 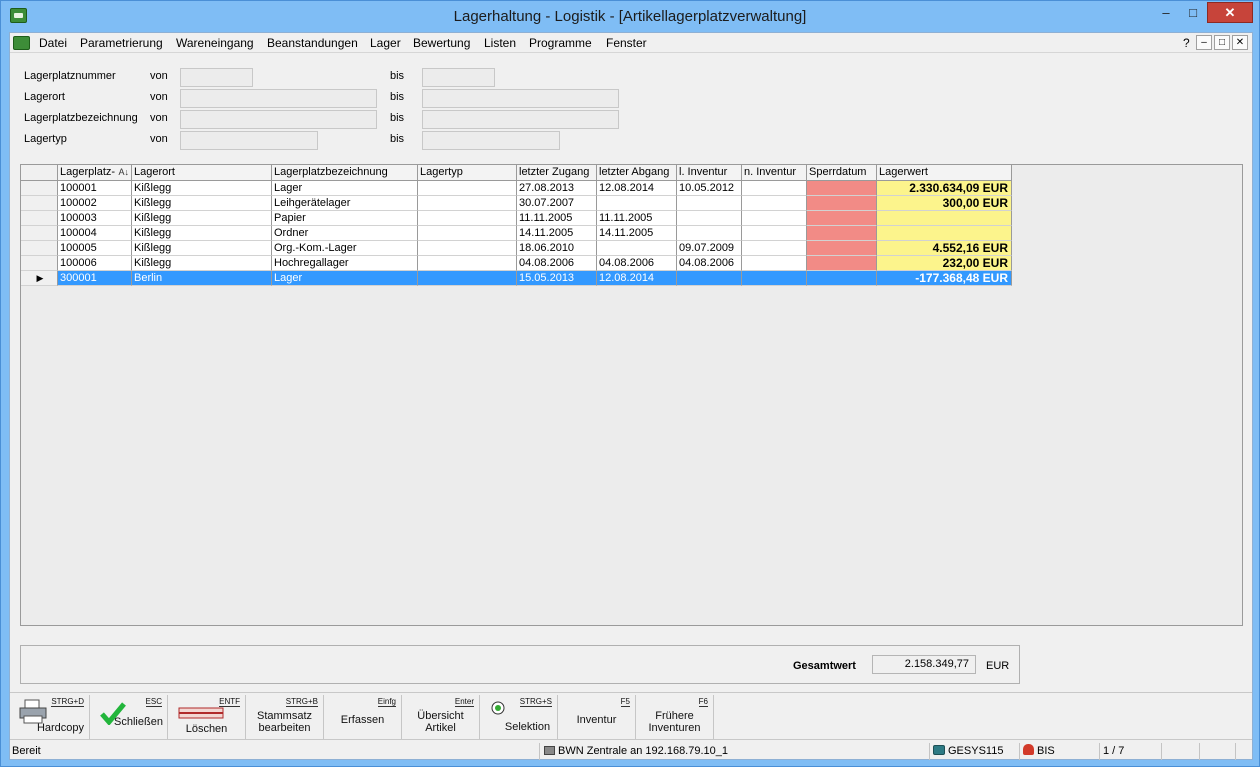 What do you see at coordinates (345, 203) in the screenshot?
I see `cell-bezeichnung: Leihgerätelager` at bounding box center [345, 203].